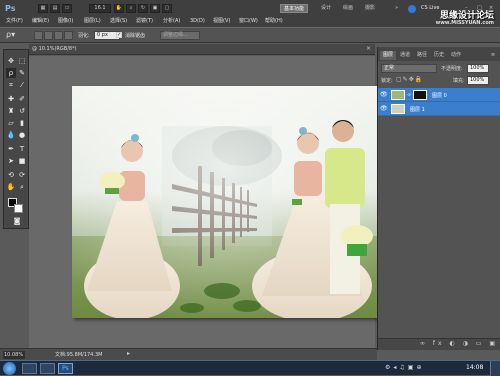  Describe the element at coordinates (11, 161) in the screenshot. I see `path-select-tool-icon: ➤` at that location.